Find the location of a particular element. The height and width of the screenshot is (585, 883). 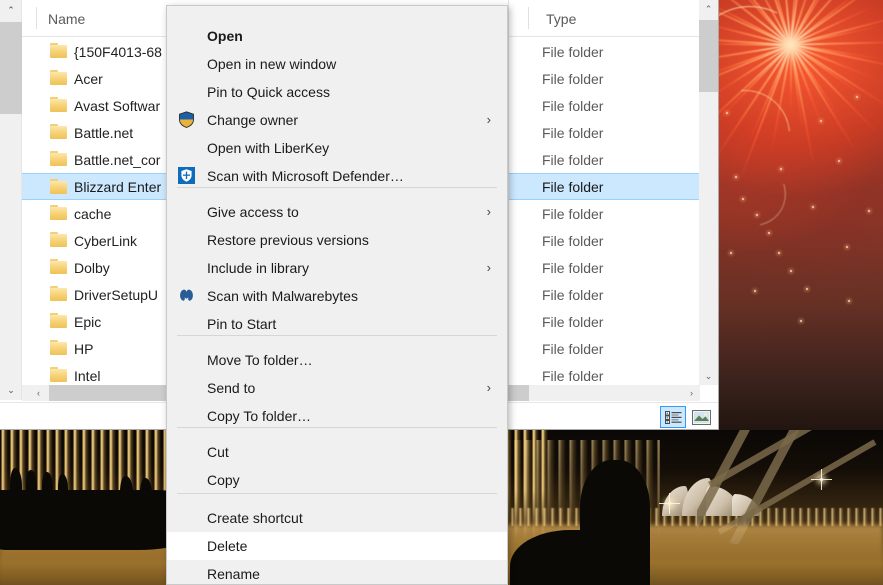

scroll-left-icon: ‹ is located at coordinates (38, 393).